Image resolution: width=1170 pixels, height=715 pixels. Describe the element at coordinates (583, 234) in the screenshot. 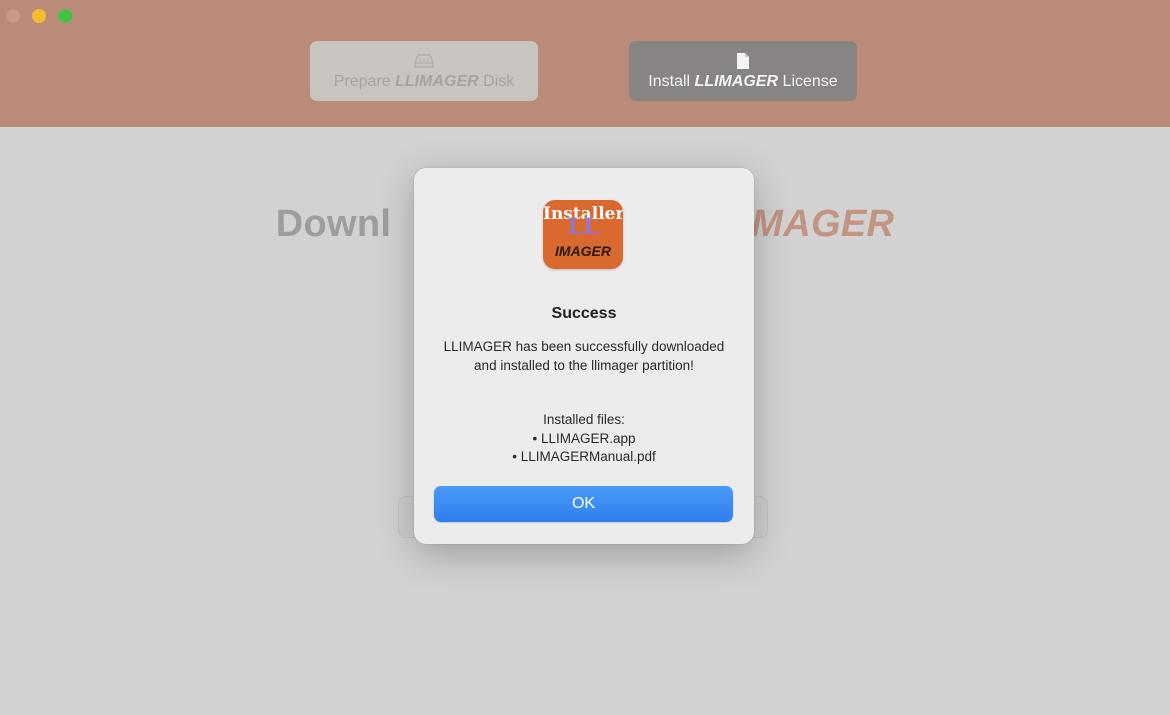

I see `installer-app-icon: Installer LL IMAGER` at that location.